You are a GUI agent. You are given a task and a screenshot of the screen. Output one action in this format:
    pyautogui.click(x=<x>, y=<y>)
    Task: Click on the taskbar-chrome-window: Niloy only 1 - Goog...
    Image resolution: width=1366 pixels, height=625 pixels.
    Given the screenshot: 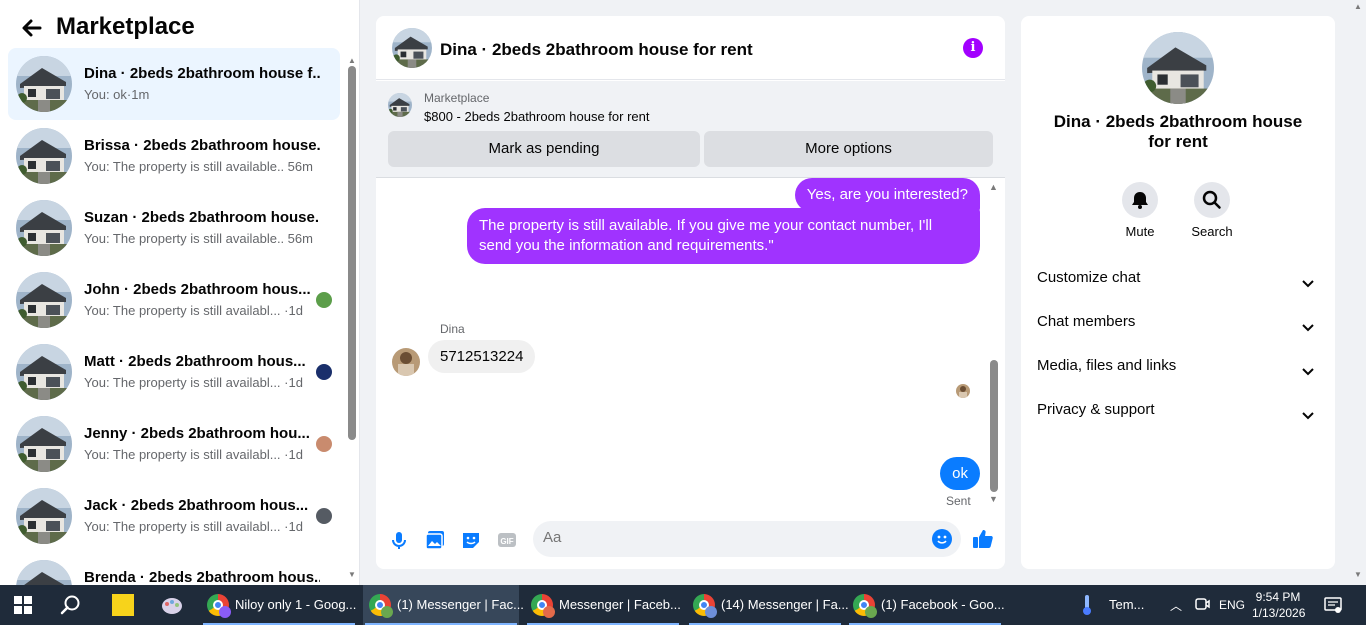 What is the action you would take?
    pyautogui.click(x=279, y=605)
    